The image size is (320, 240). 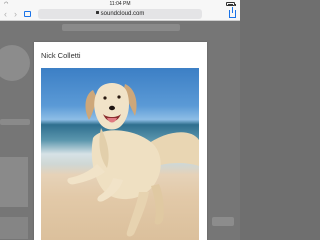 What do you see at coordinates (27, 14) in the screenshot?
I see `bookmarks-icon` at bounding box center [27, 14].